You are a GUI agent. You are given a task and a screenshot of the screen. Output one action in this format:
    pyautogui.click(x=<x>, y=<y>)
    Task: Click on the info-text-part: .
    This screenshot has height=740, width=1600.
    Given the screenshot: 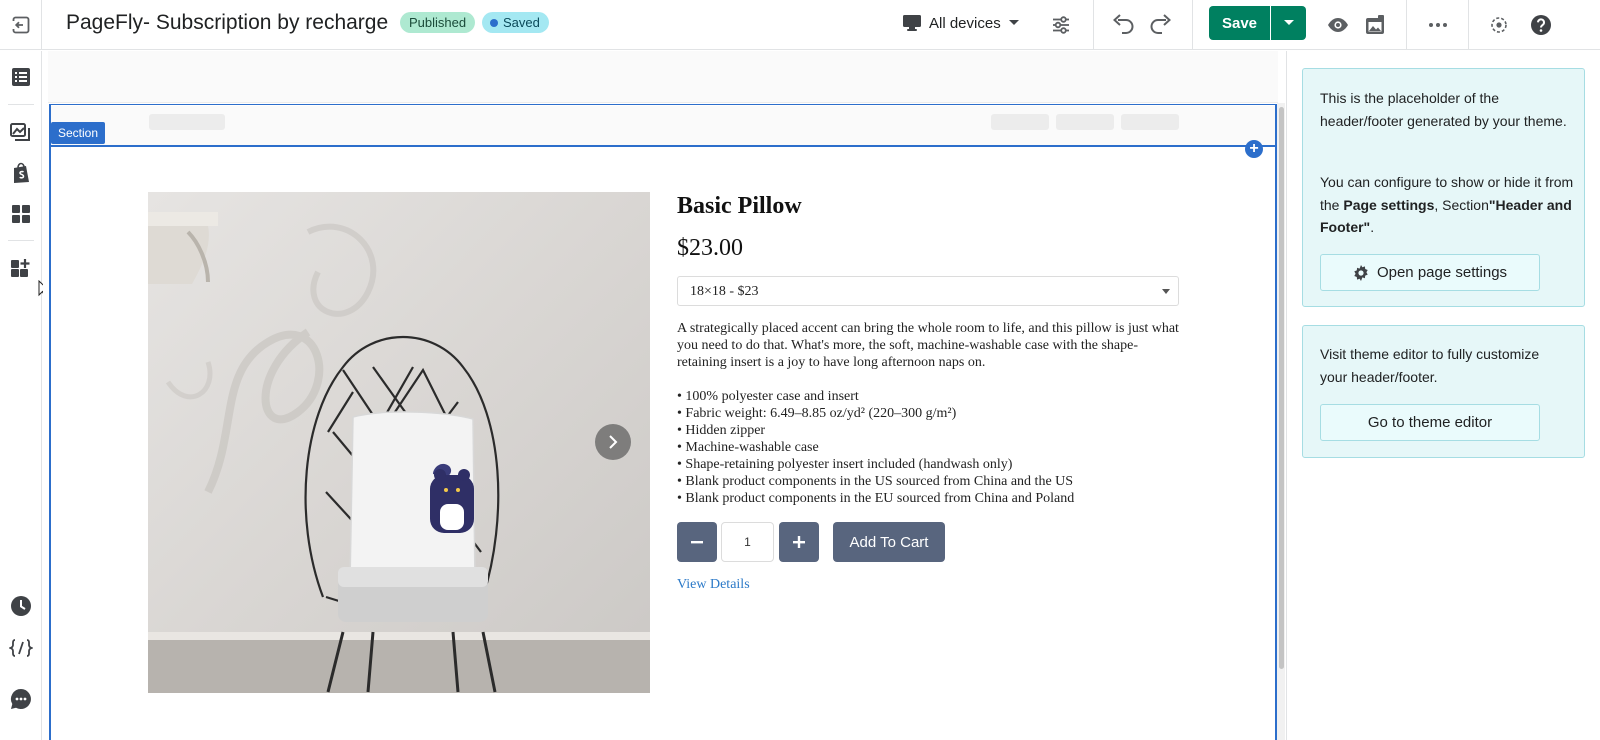 What is the action you would take?
    pyautogui.click(x=1372, y=227)
    